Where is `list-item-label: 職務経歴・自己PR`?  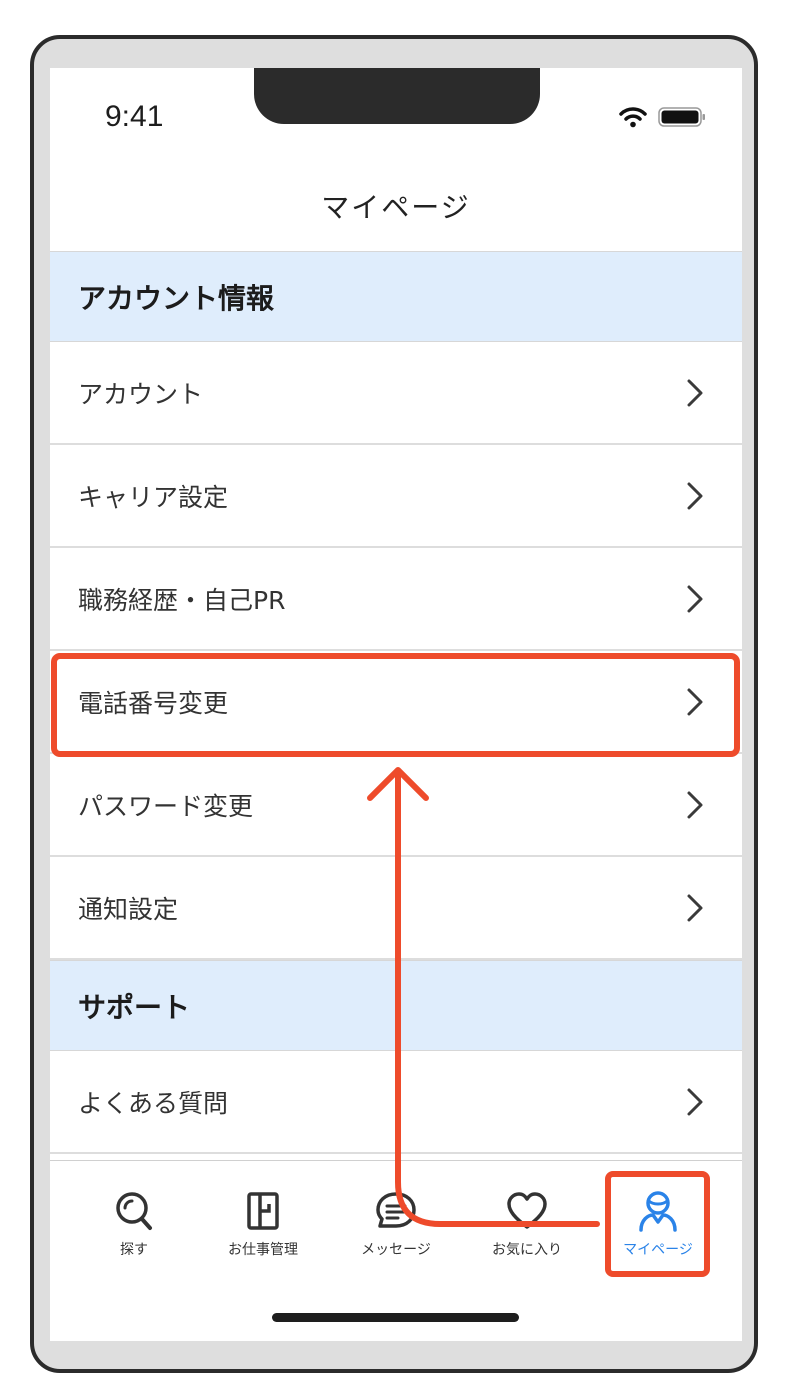
list-item-label: 職務経歴・自己PR is located at coordinates (182, 600).